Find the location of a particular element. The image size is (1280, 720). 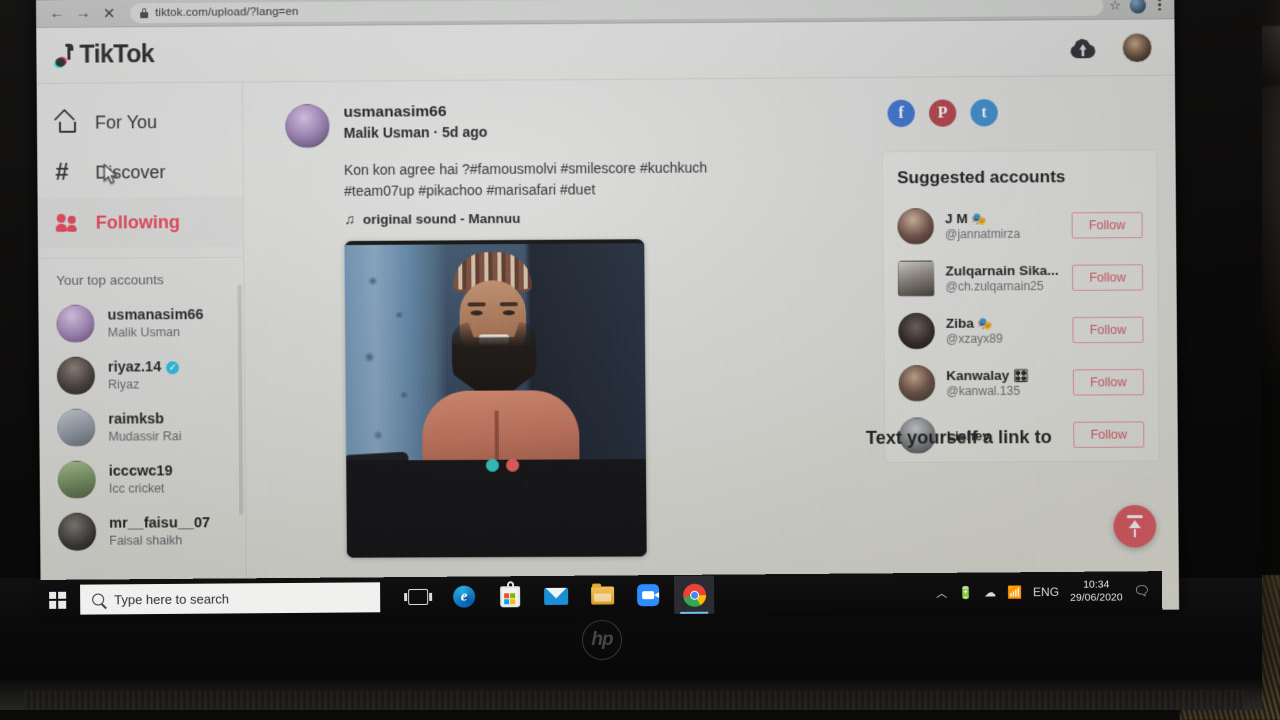

start-button is located at coordinates (57, 600).